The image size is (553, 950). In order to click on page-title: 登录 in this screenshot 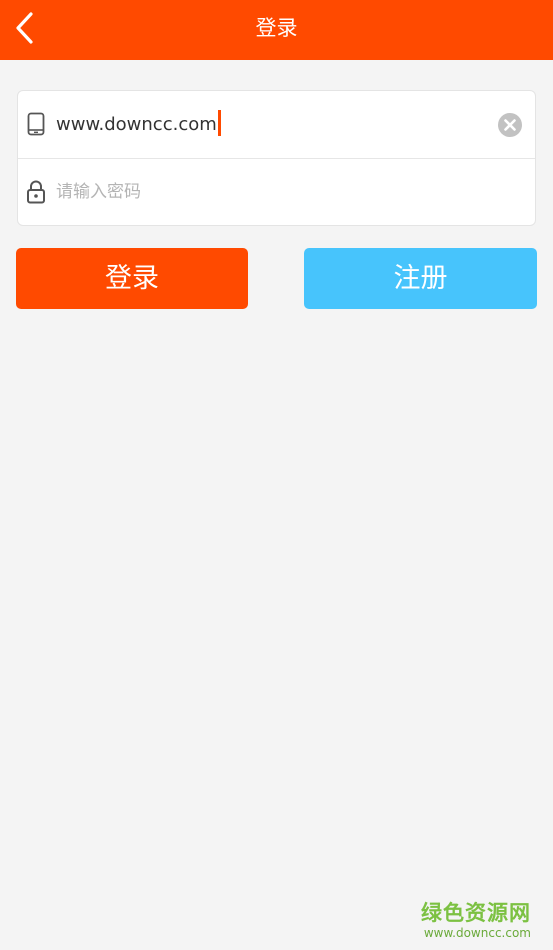, I will do `click(276, 28)`.